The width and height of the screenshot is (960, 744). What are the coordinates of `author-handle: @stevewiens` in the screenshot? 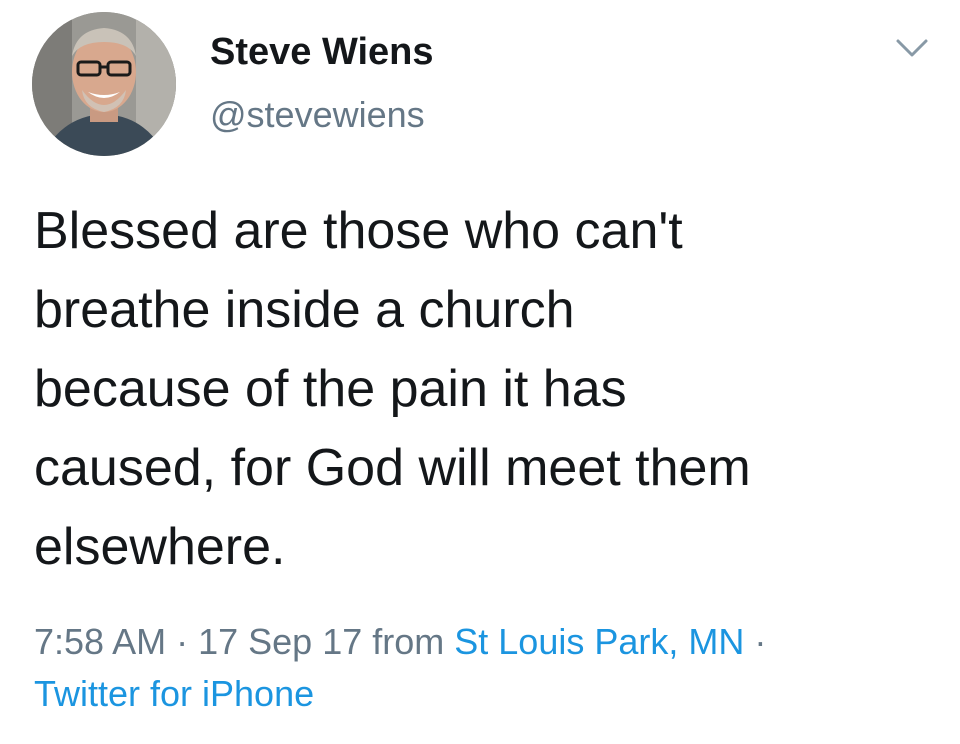 It's located at (317, 115).